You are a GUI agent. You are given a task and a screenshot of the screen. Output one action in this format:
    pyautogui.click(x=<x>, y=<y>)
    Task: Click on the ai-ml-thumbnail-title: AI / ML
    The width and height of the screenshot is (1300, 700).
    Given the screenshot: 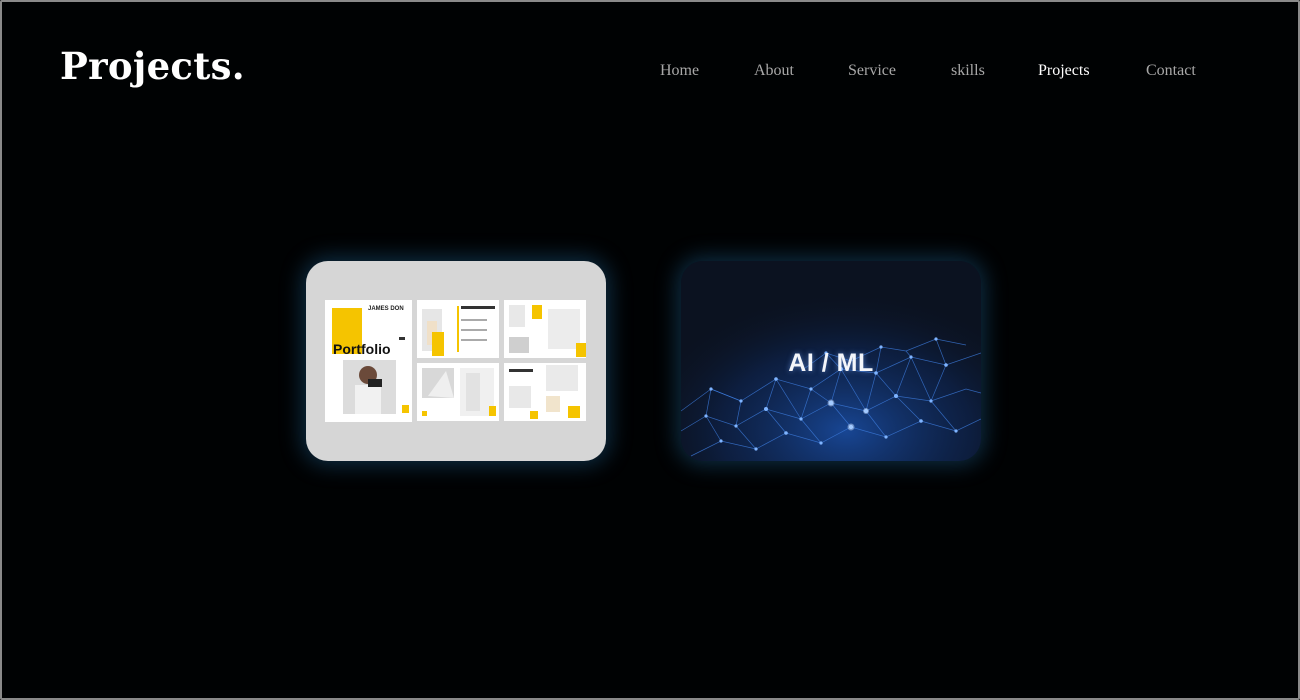 What is the action you would take?
    pyautogui.click(x=831, y=363)
    